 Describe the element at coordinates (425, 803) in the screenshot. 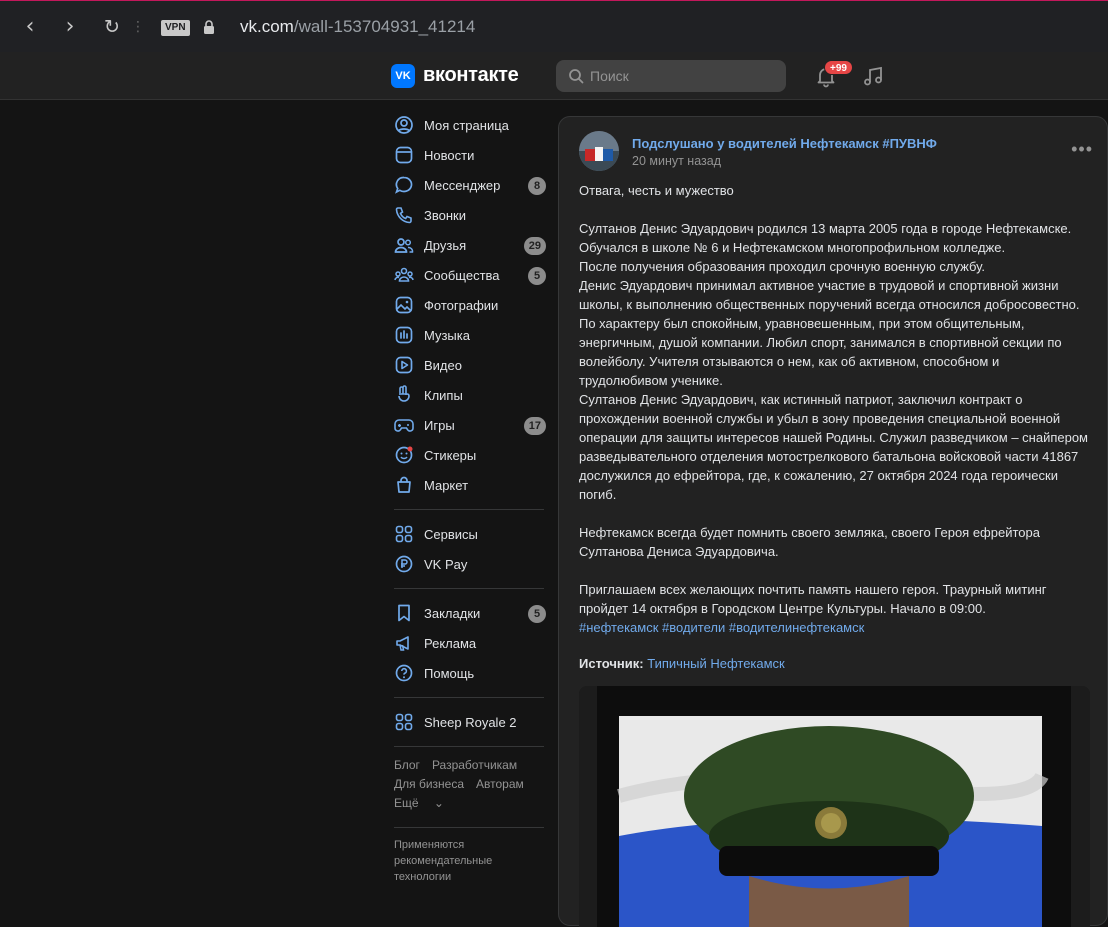

I see `footer-link-more: Ещё ⌄` at that location.